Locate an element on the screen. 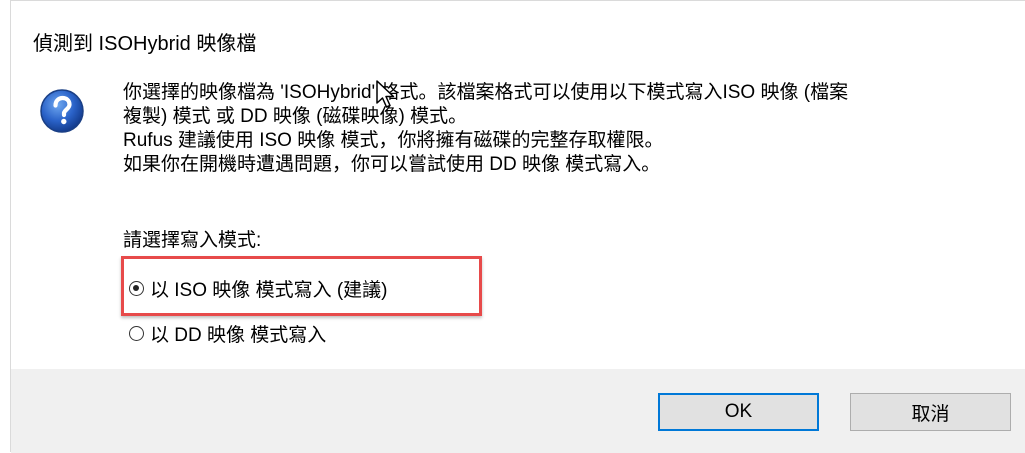  highlight-box is located at coordinates (301, 286).